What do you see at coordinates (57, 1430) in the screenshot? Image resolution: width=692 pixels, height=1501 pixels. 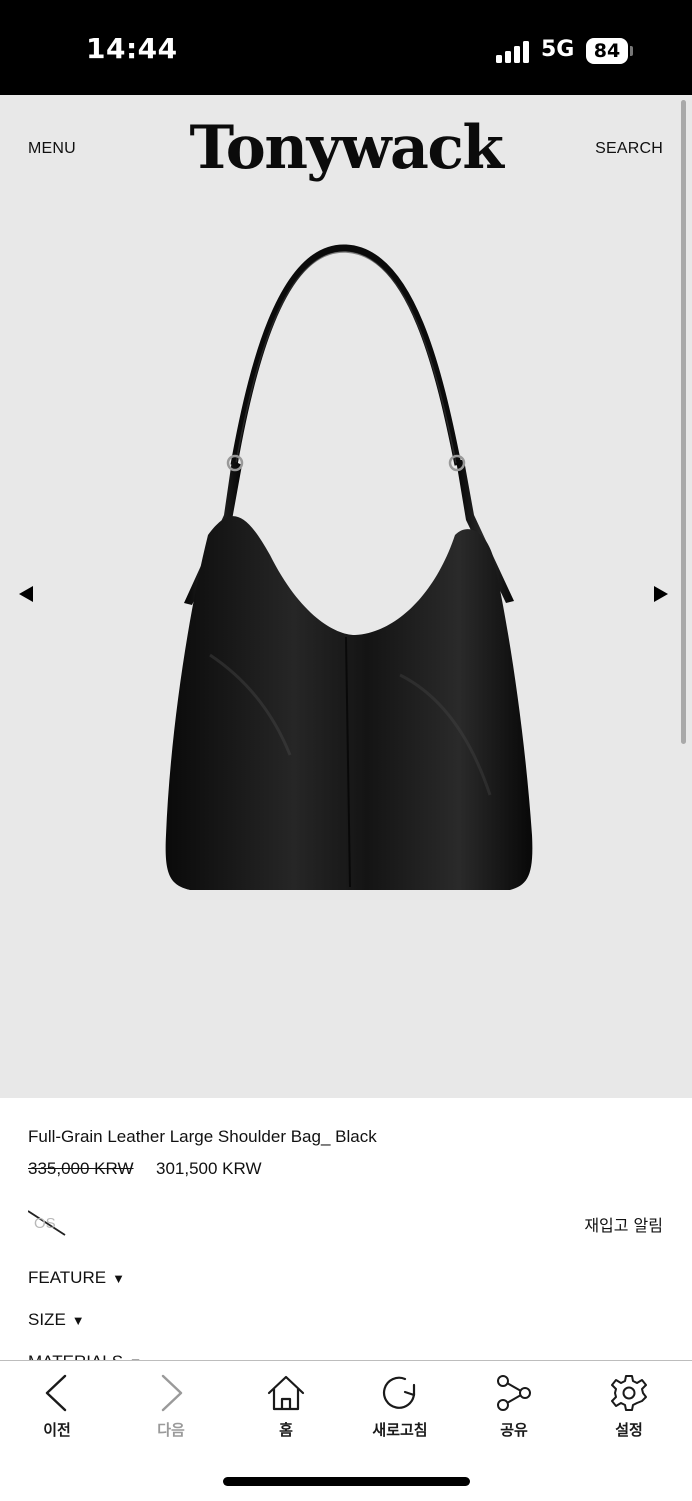 I see `toolbar-label: 이전` at bounding box center [57, 1430].